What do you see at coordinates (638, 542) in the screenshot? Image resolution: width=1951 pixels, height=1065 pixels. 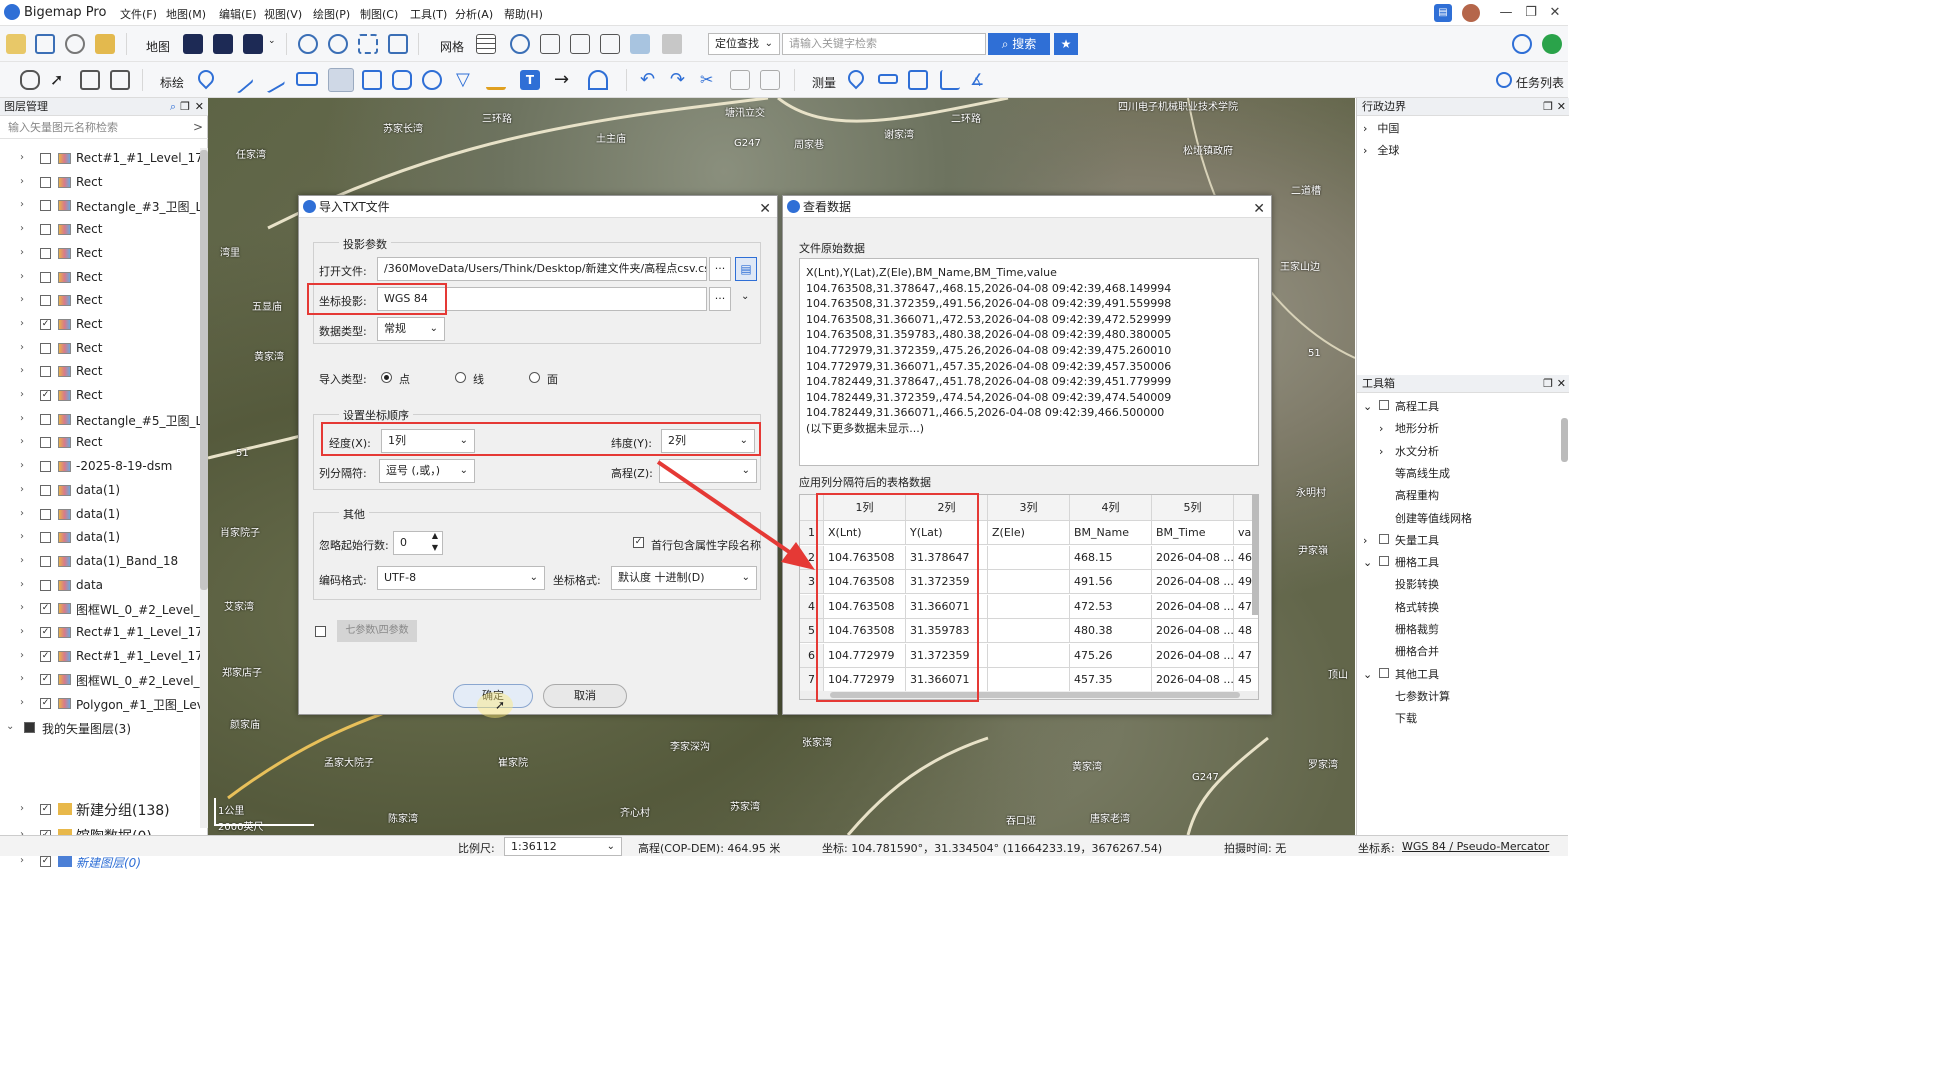 I see `header-row-checkbox: ✓` at bounding box center [638, 542].